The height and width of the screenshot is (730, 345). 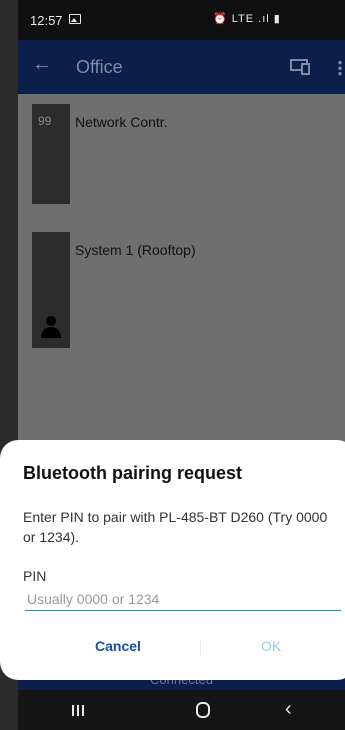 What do you see at coordinates (181, 67) in the screenshot?
I see `app-bar: ← Office` at bounding box center [181, 67].